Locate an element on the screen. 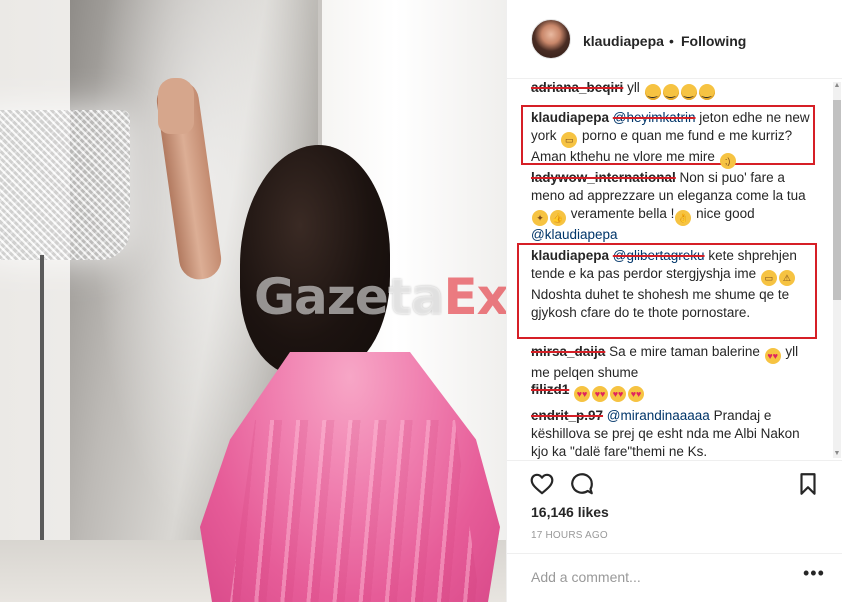  comment-mention: @heyimkatrin is located at coordinates (654, 117).